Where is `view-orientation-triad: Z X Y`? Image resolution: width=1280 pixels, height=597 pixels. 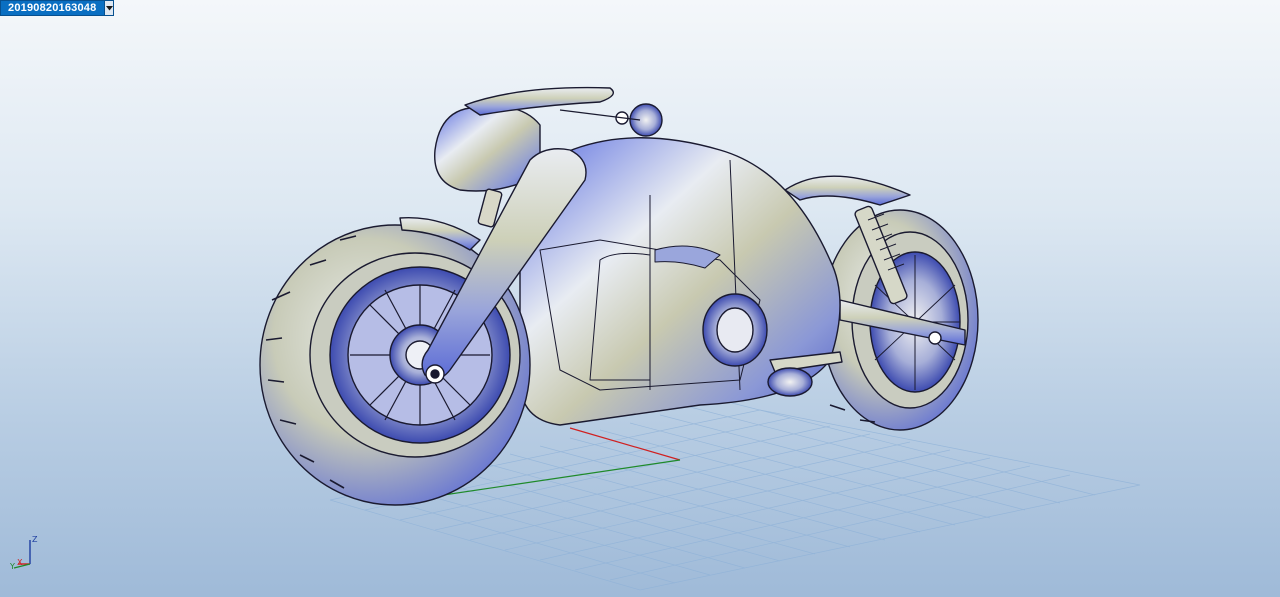 view-orientation-triad: Z X Y is located at coordinates (28, 552).